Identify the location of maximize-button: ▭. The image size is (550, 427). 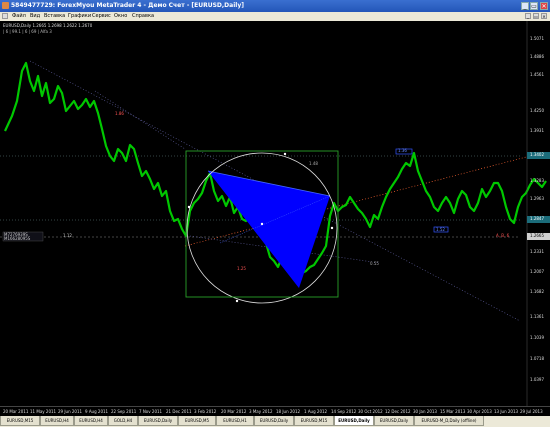
(534, 6).